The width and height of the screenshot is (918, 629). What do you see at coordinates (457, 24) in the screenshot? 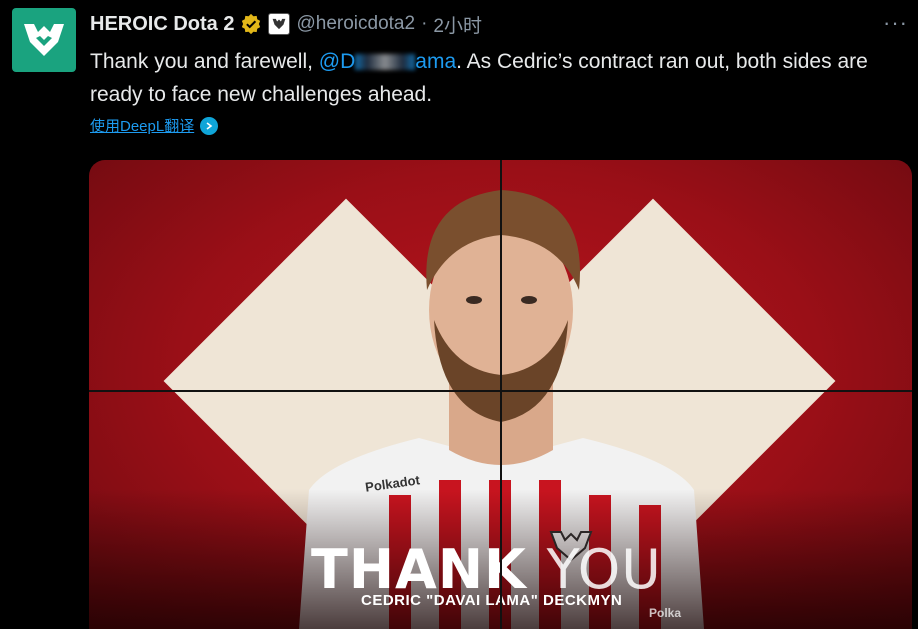
I see `tweet-timestamp: 2小时` at bounding box center [457, 24].